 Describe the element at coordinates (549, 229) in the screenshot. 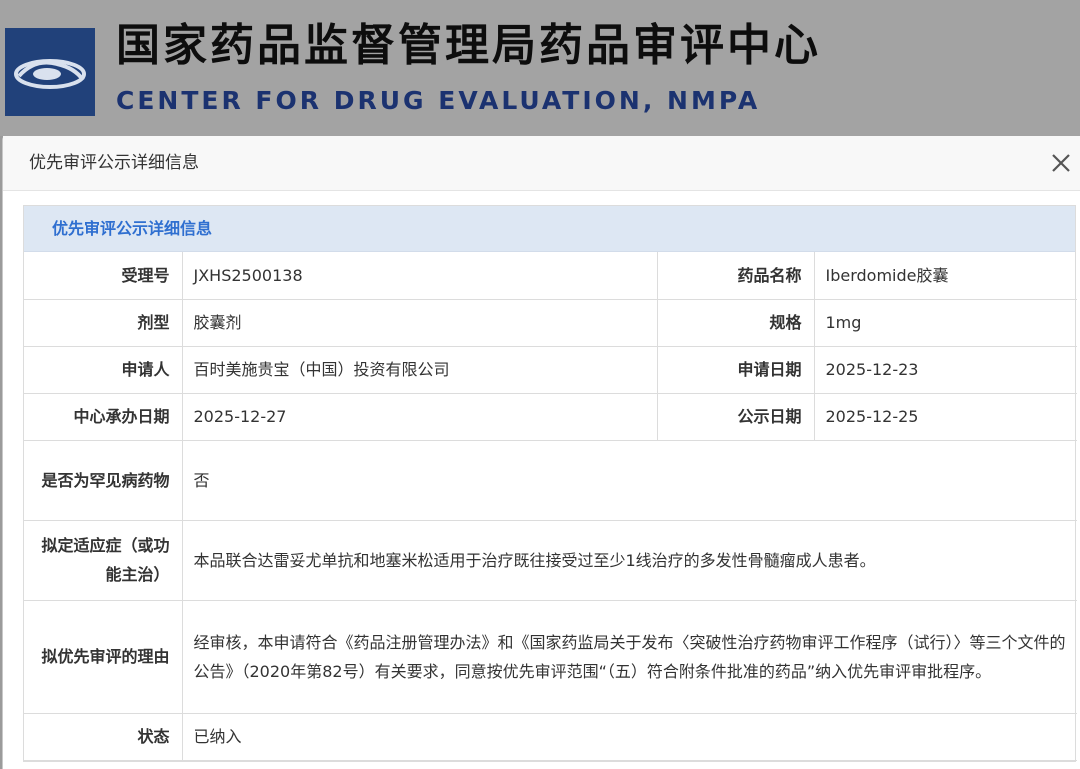

I see `panel-heading: 优先审评公示详细信息` at that location.